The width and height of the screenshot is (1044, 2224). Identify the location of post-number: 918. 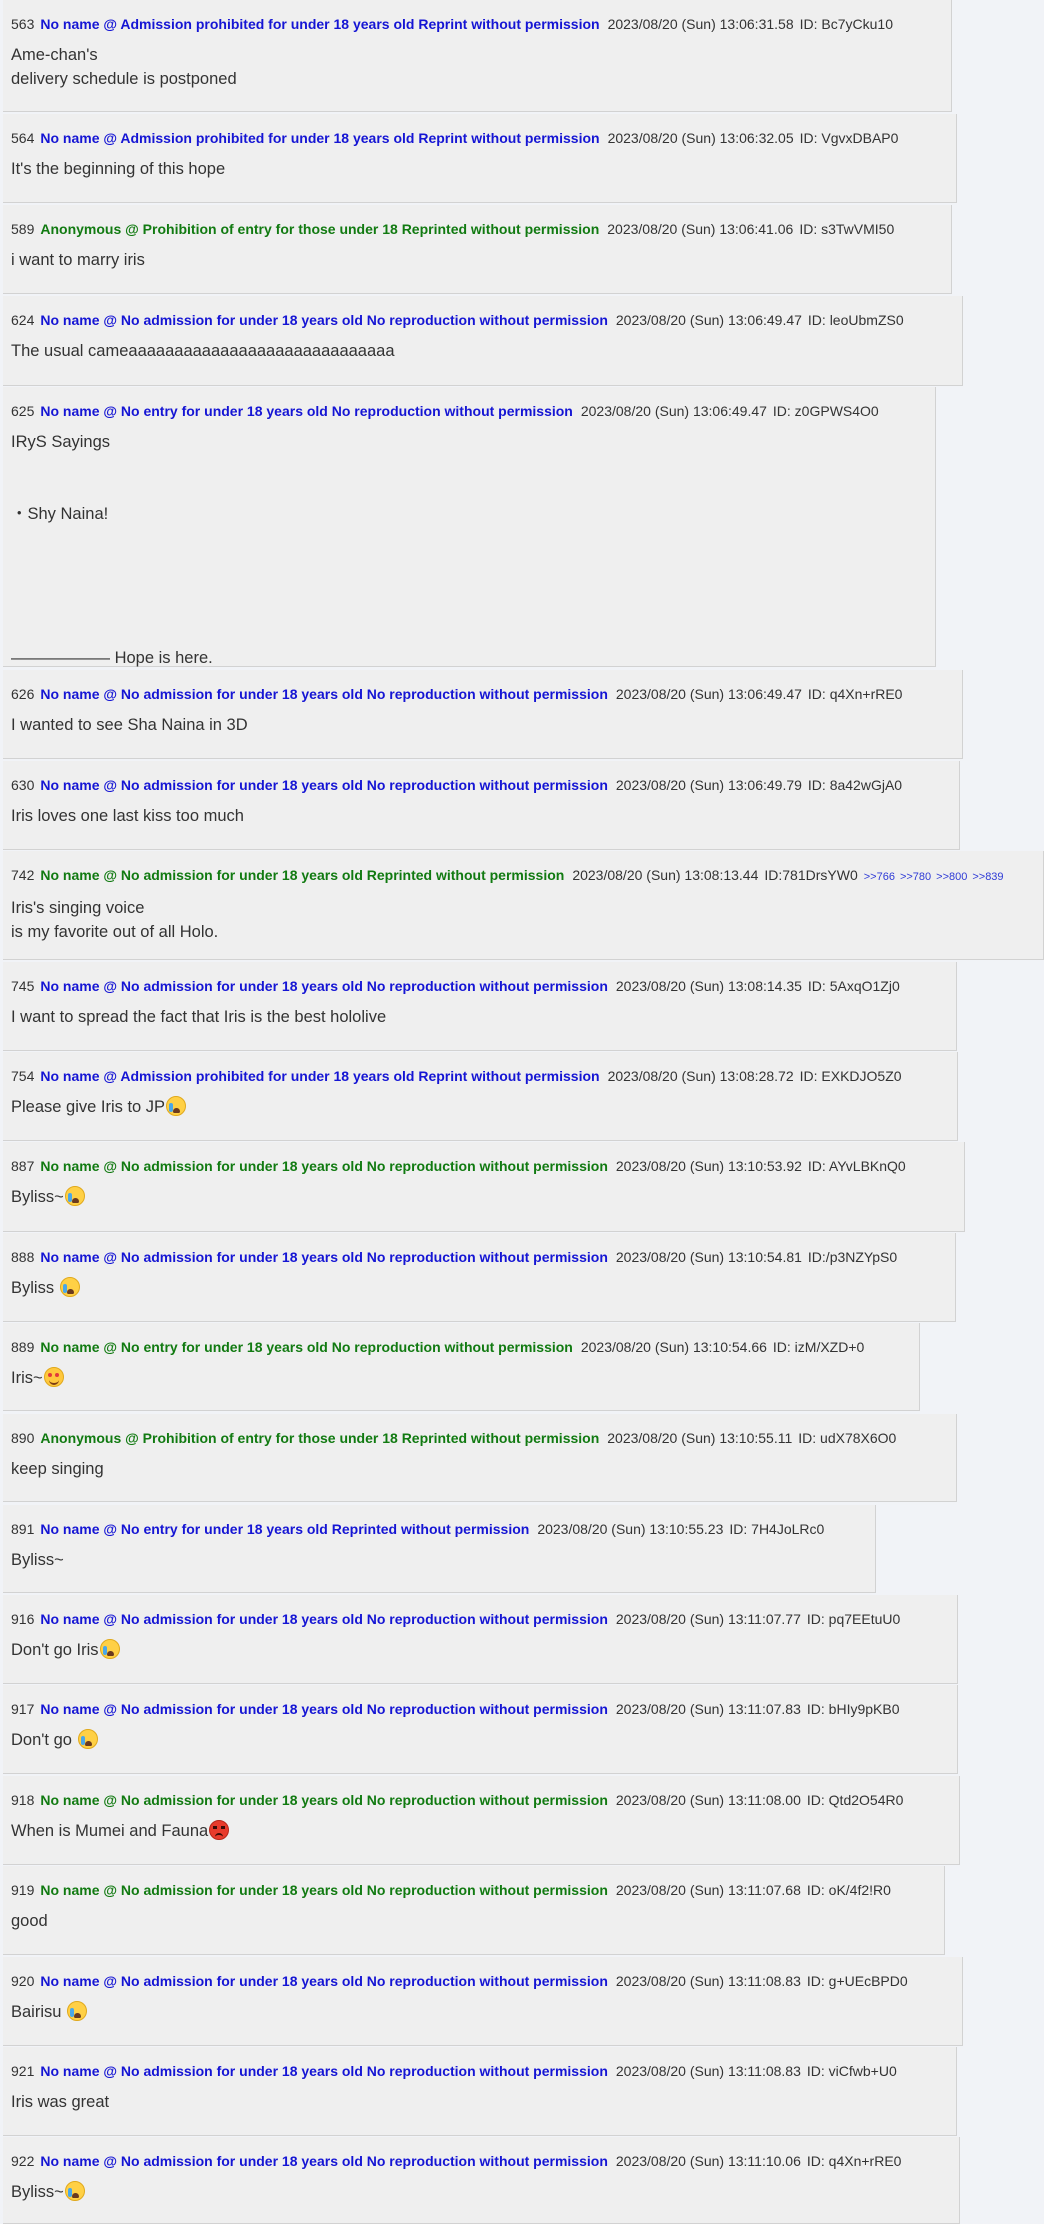
(22, 1800).